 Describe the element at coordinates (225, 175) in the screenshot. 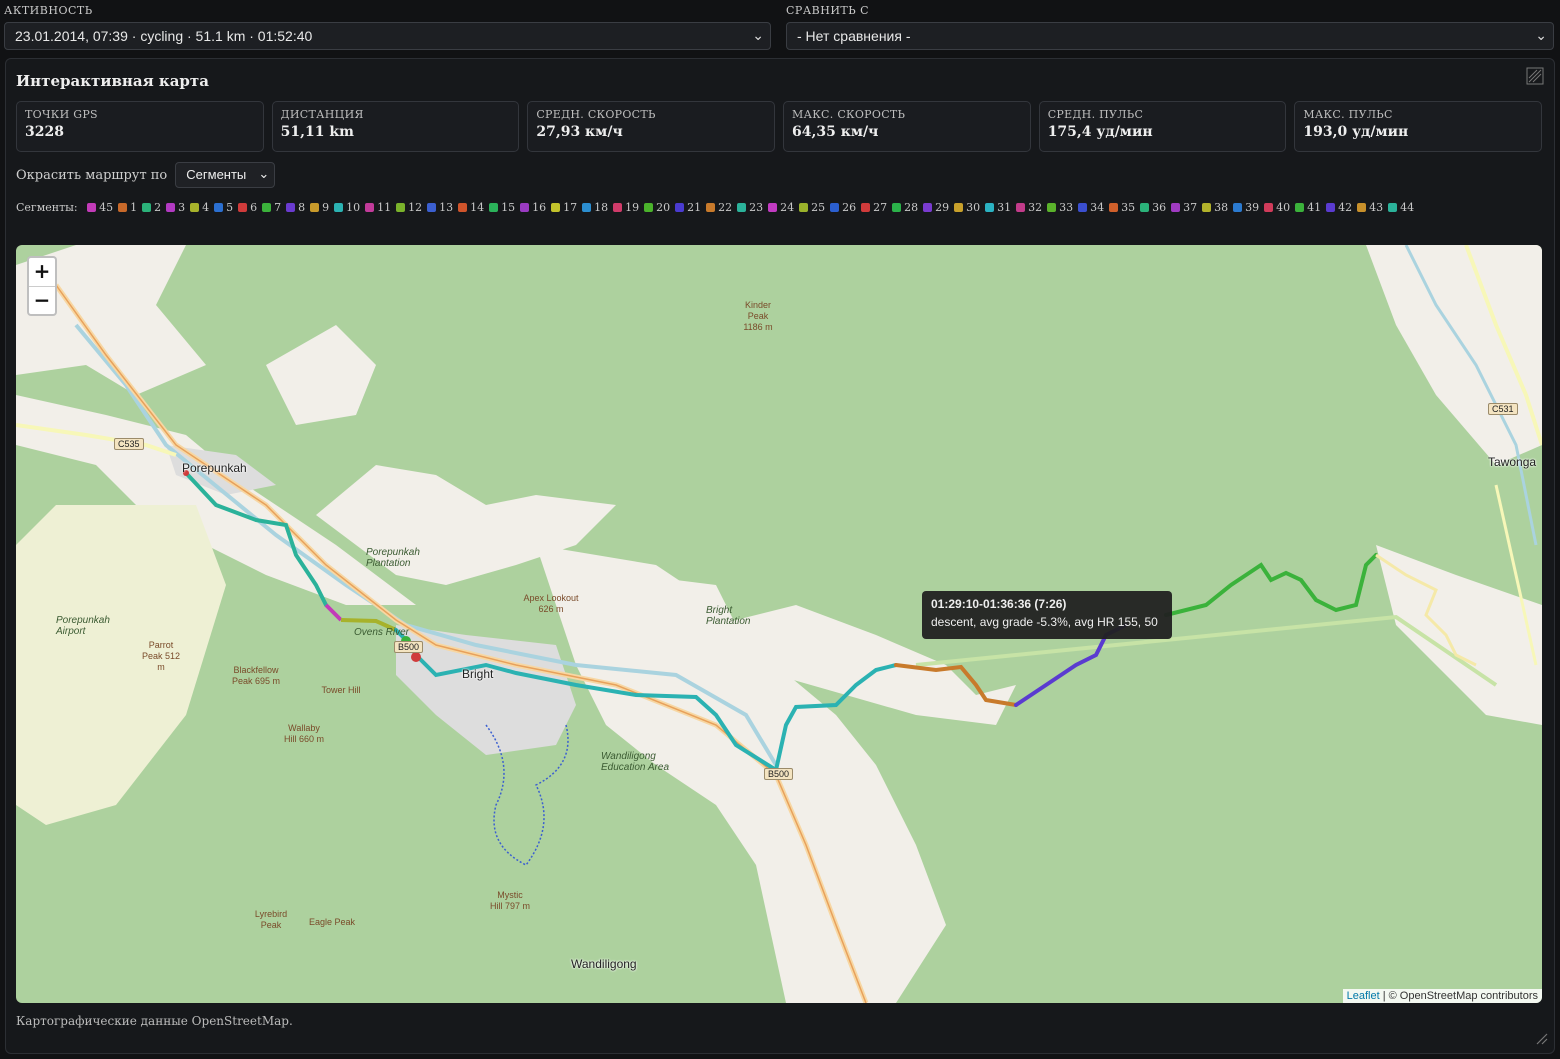

I see `color-by-select: Сегменты ⌄` at that location.